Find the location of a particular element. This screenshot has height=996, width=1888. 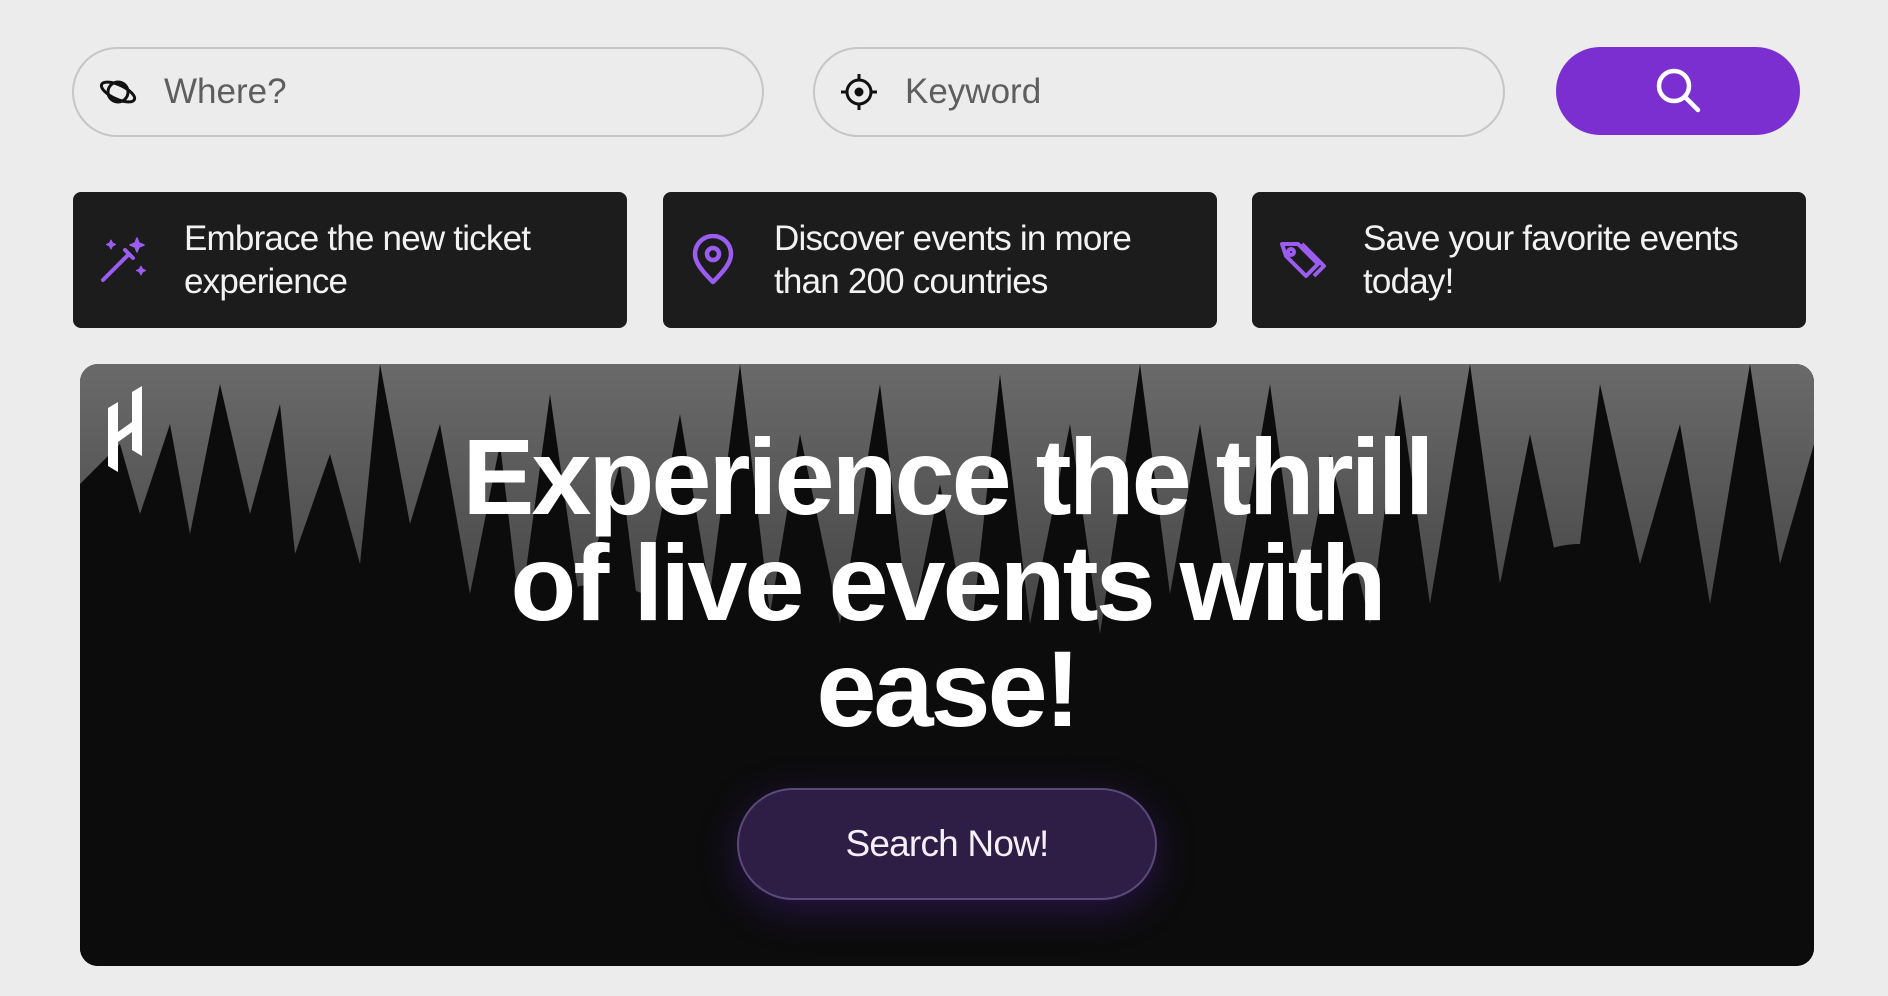

where-field is located at coordinates (418, 92).